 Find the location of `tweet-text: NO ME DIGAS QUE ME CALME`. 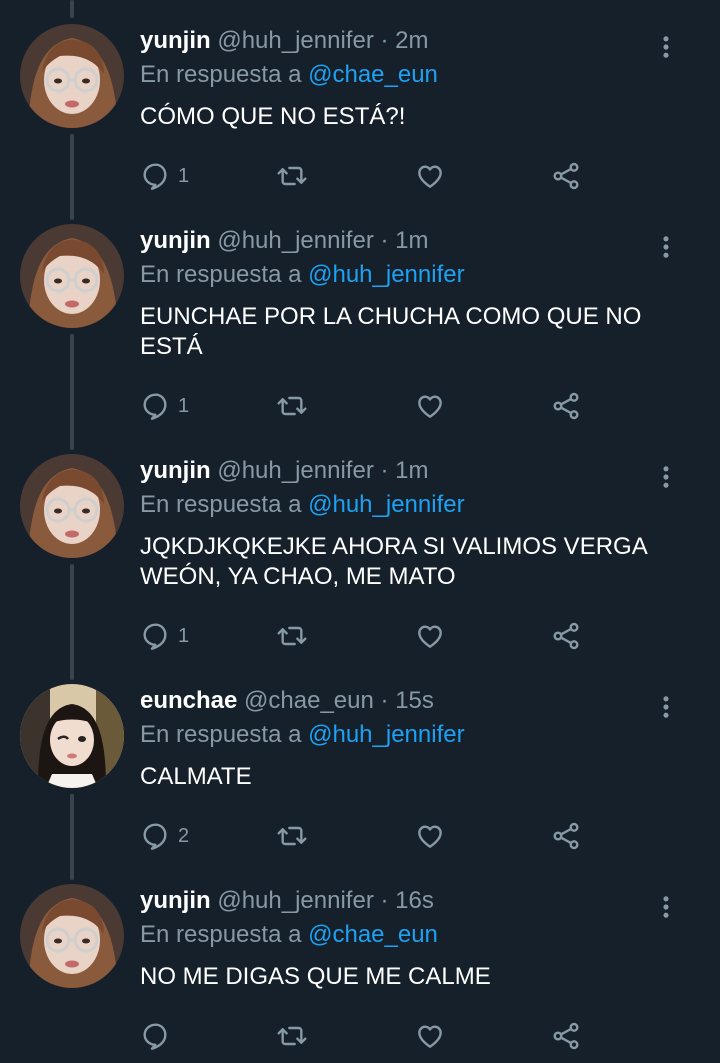

tweet-text: NO ME DIGAS QUE ME CALME is located at coordinates (315, 976).